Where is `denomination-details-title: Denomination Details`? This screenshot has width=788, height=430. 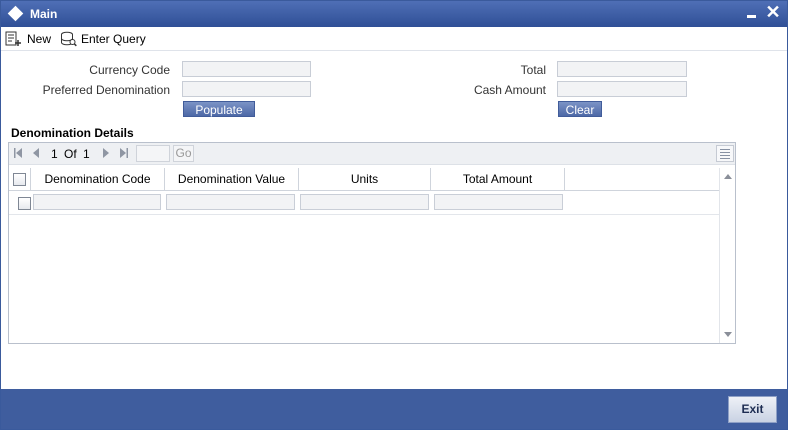 denomination-details-title: Denomination Details is located at coordinates (72, 133).